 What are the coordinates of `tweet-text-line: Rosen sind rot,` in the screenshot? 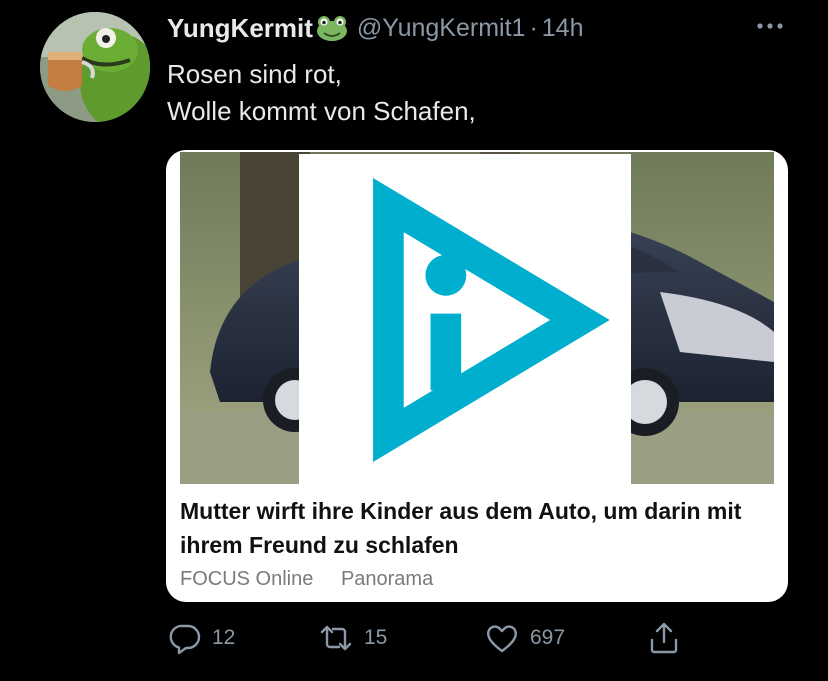 It's located at (254, 74).